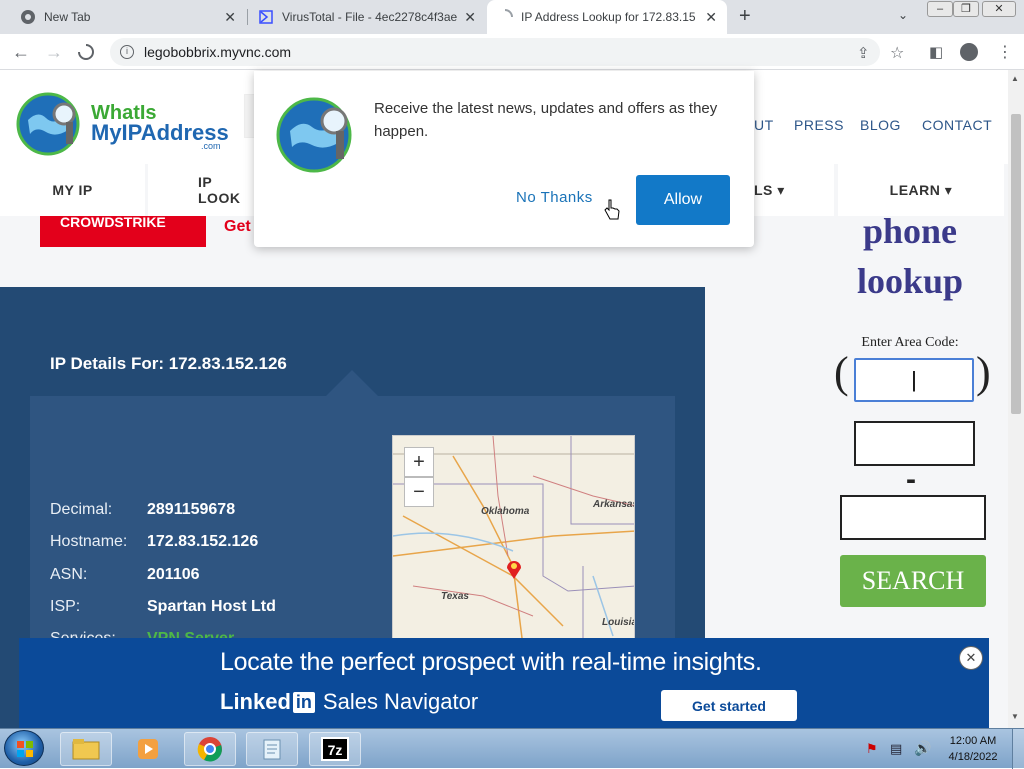 The height and width of the screenshot is (769, 1024). What do you see at coordinates (683, 200) in the screenshot?
I see `allow-button: Allow` at bounding box center [683, 200].